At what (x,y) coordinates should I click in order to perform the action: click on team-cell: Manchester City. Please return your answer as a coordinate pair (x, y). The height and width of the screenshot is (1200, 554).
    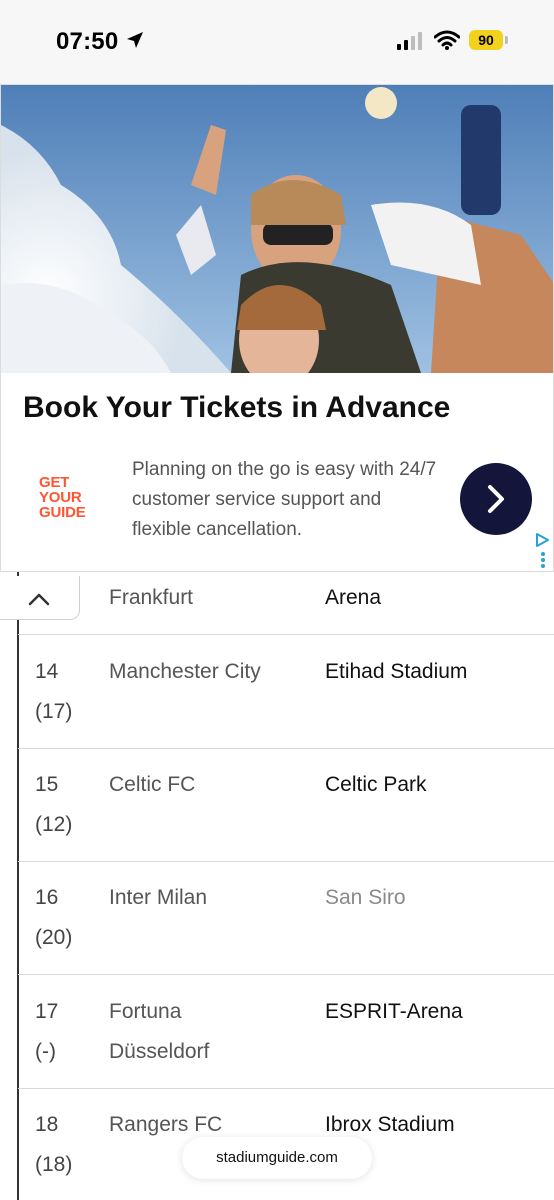
    Looking at the image, I should click on (185, 671).